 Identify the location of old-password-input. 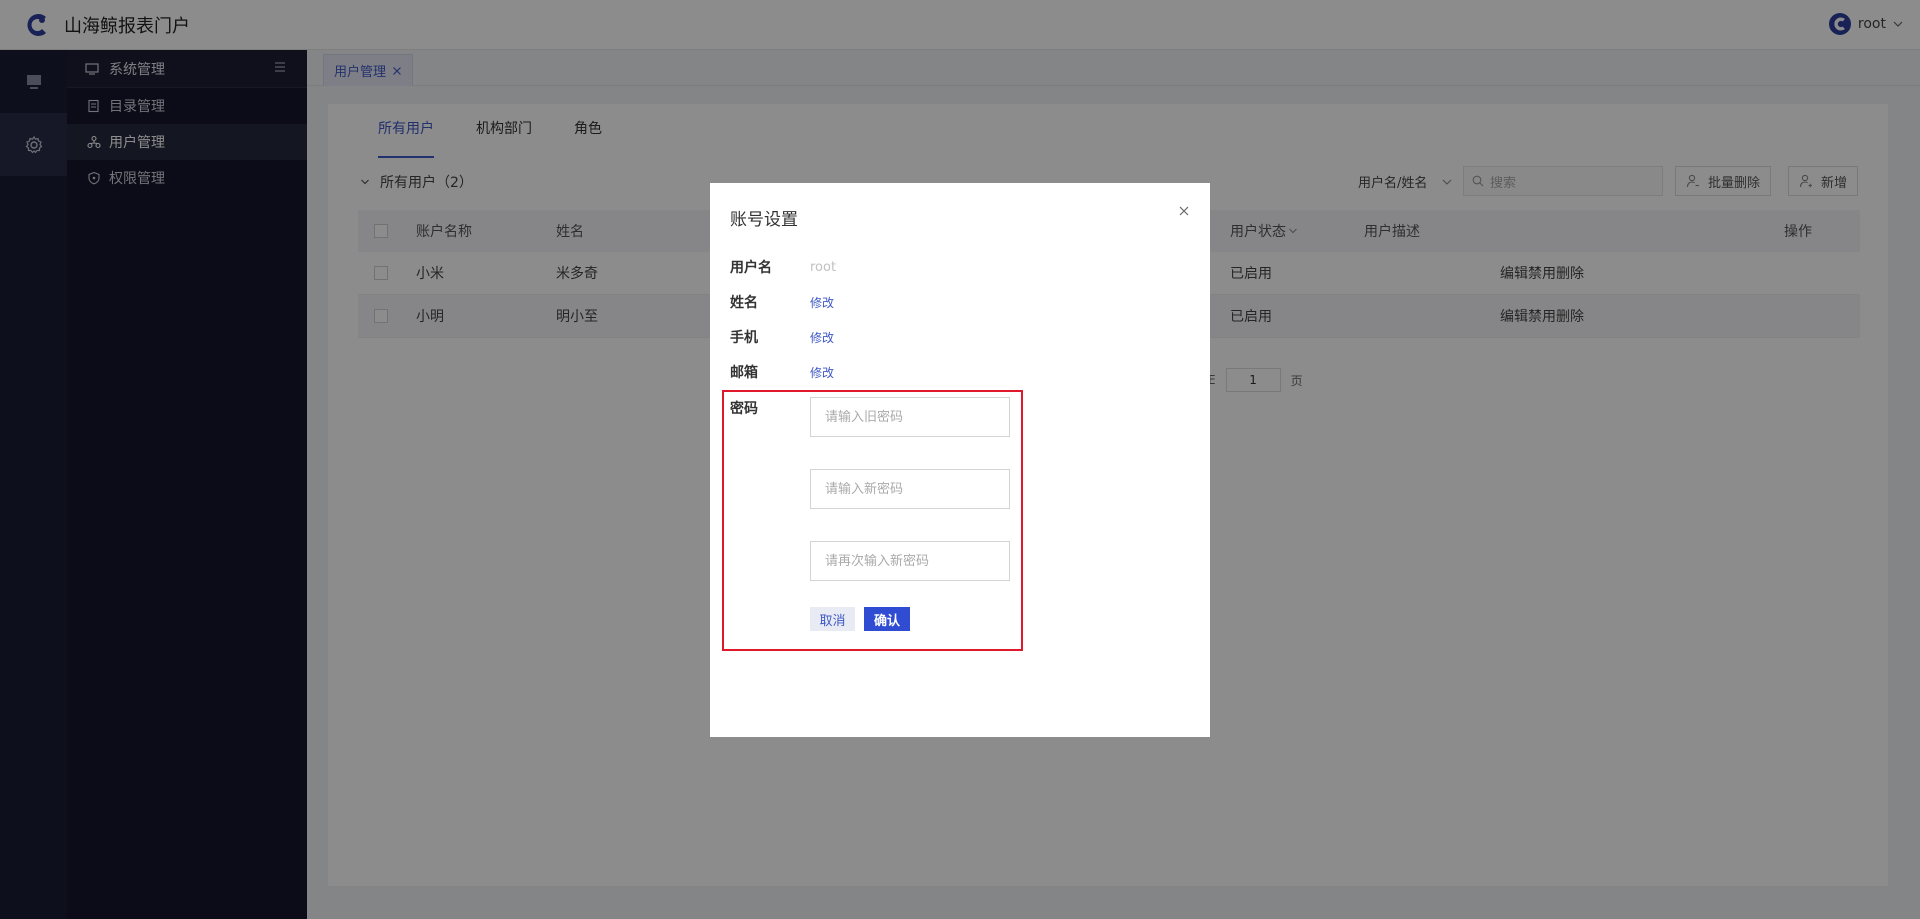
(910, 417).